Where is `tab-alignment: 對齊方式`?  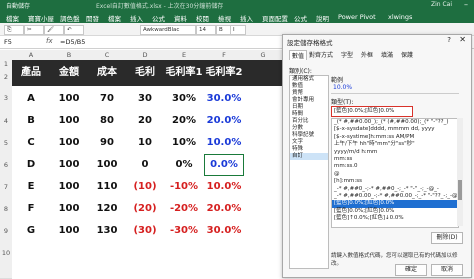
tab-alignment: 對齊方式 is located at coordinates (321, 54).